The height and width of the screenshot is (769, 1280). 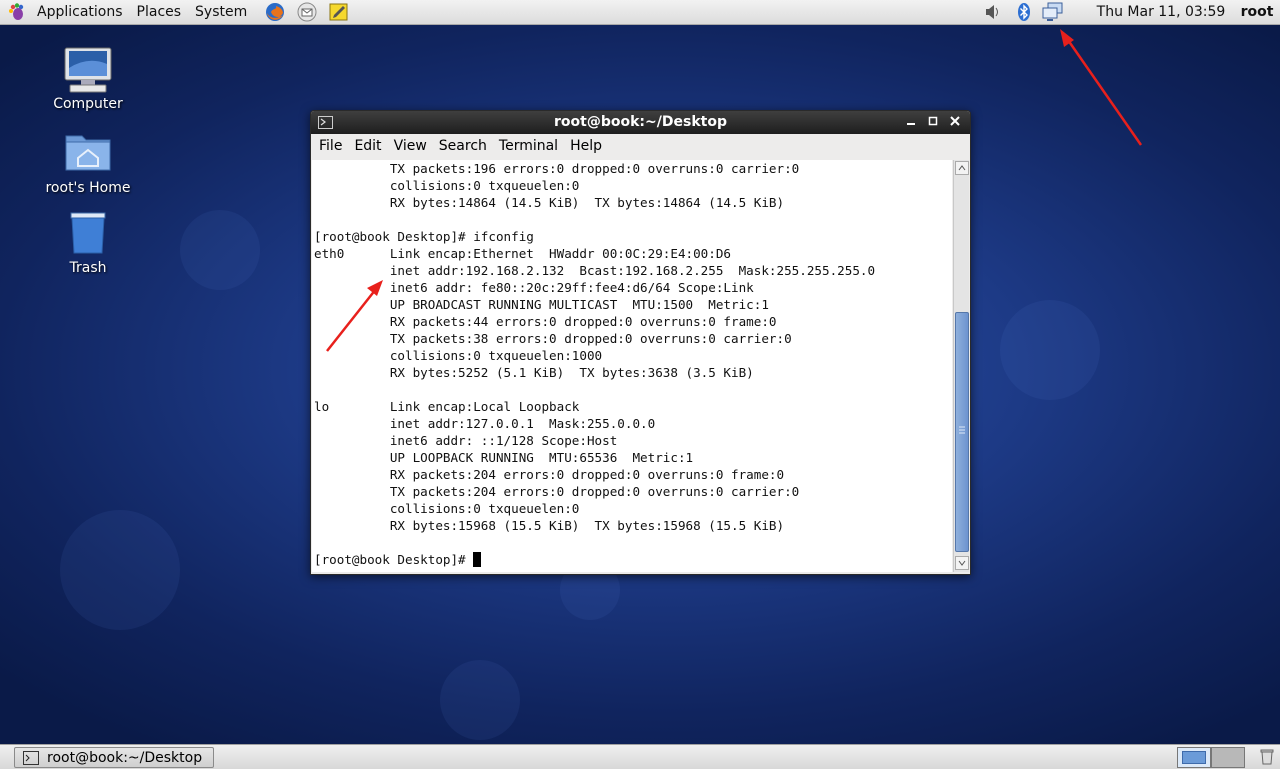 What do you see at coordinates (1161, 12) in the screenshot?
I see `clock: Thu Mar 11, 03:59` at bounding box center [1161, 12].